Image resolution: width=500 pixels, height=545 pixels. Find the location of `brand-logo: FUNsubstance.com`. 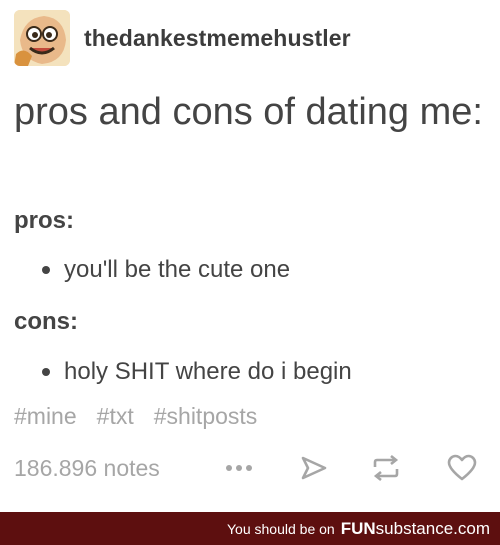

brand-logo: FUNsubstance.com is located at coordinates (415, 529).